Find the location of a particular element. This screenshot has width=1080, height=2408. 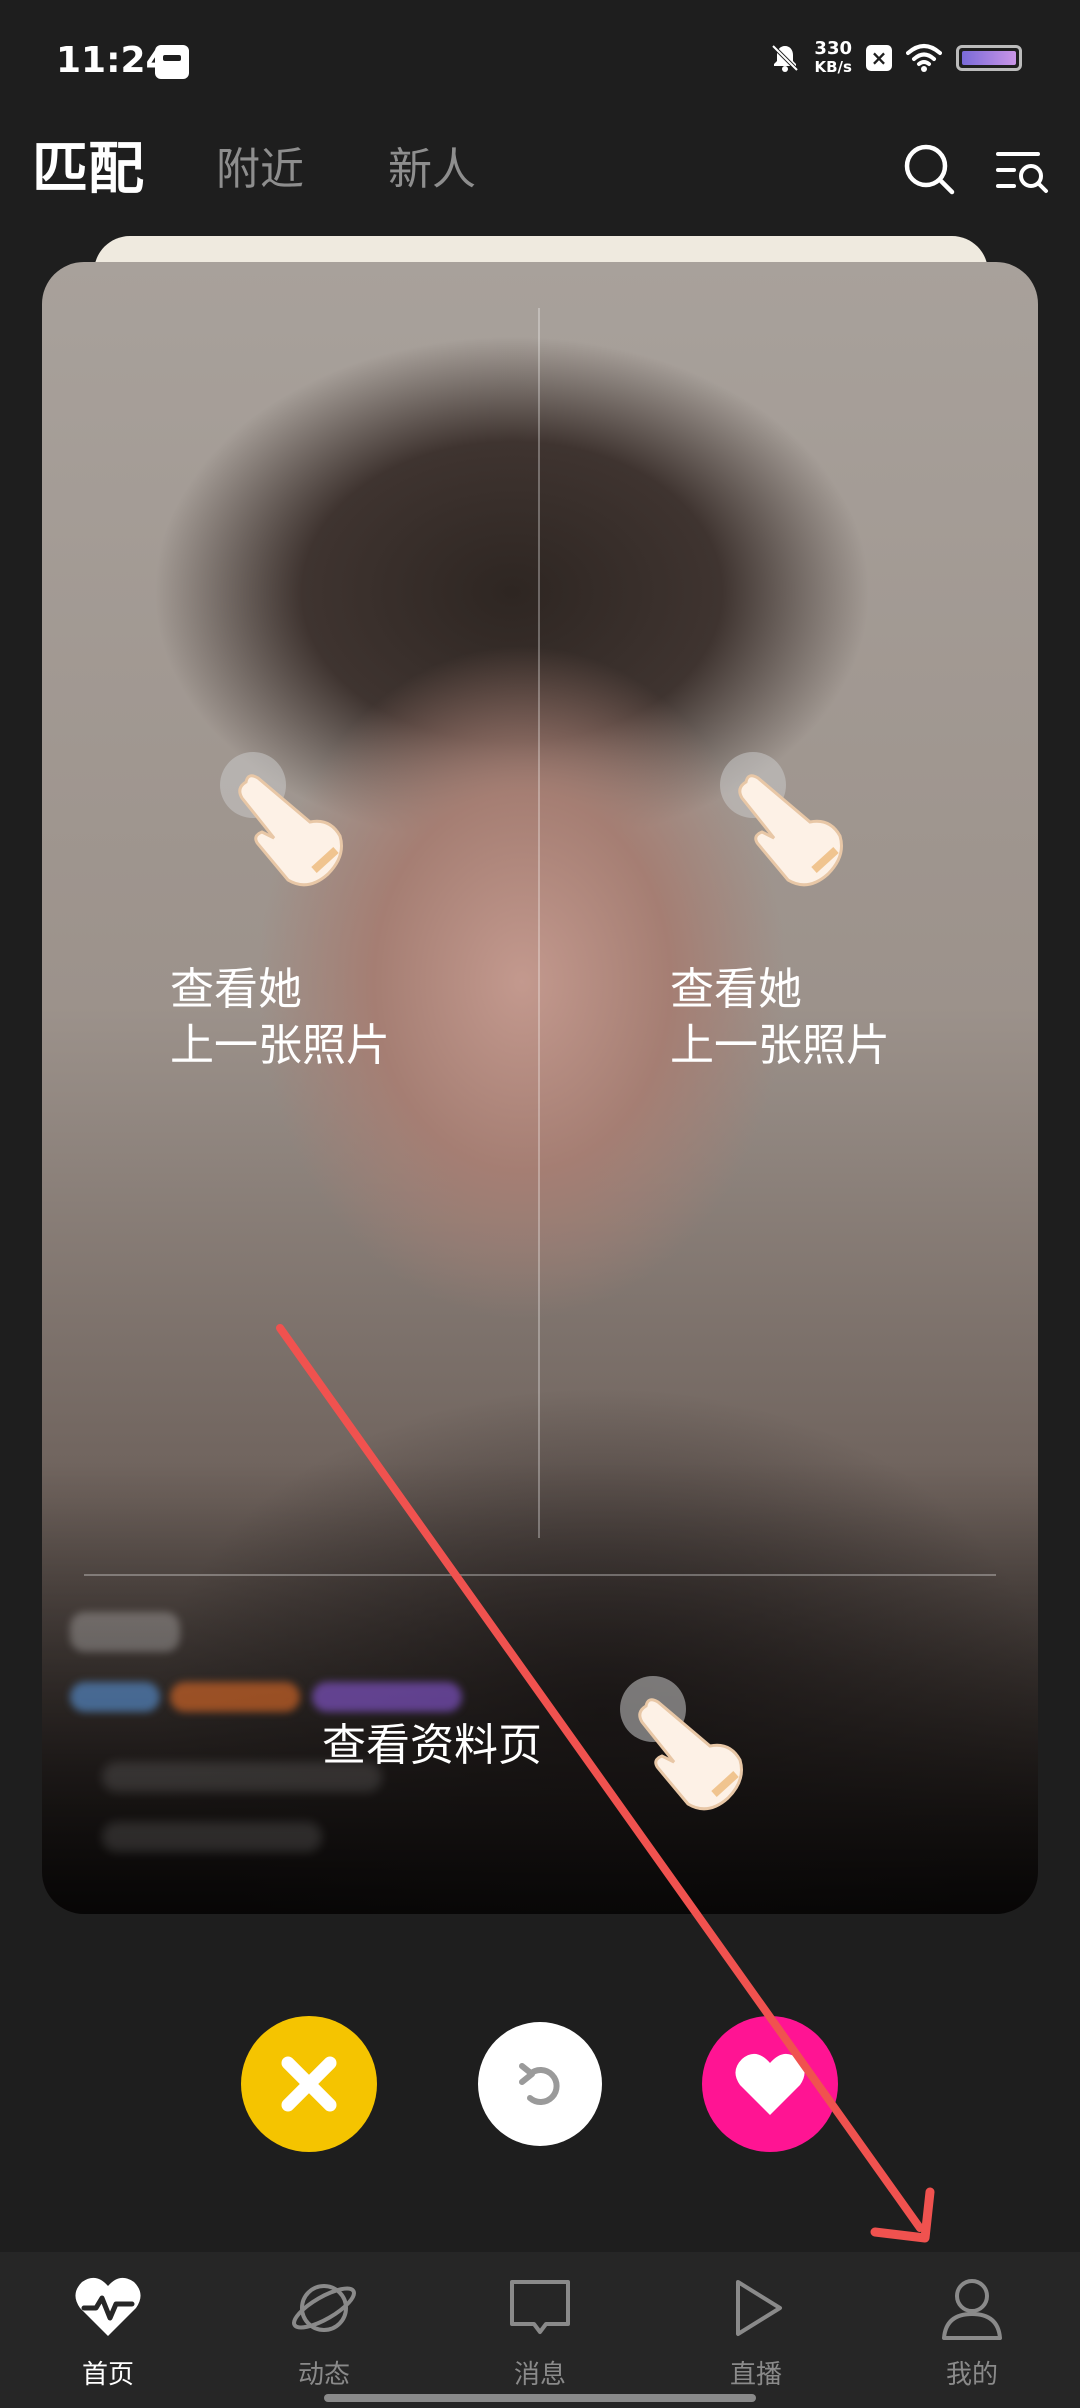

like-button is located at coordinates (770, 2084).